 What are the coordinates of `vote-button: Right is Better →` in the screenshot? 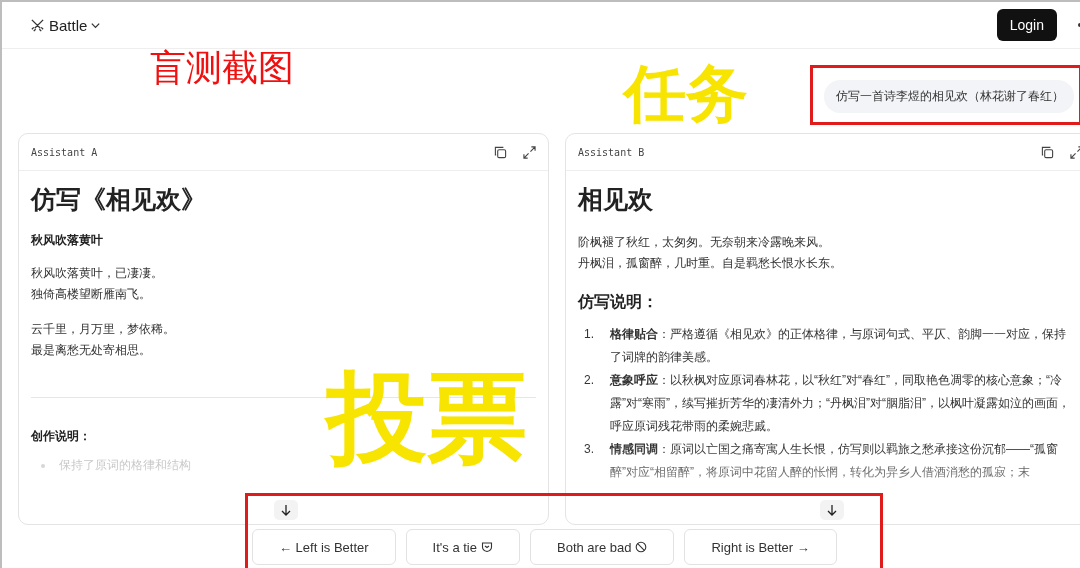 It's located at (760, 547).